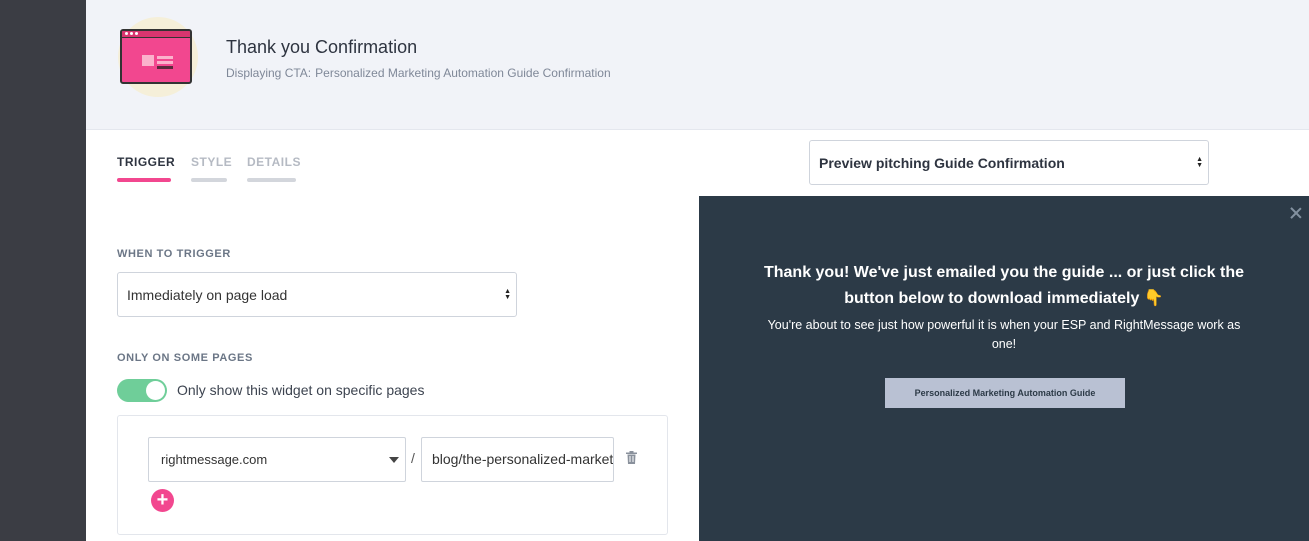  I want to click on tab-style: STYLE, so click(211, 168).